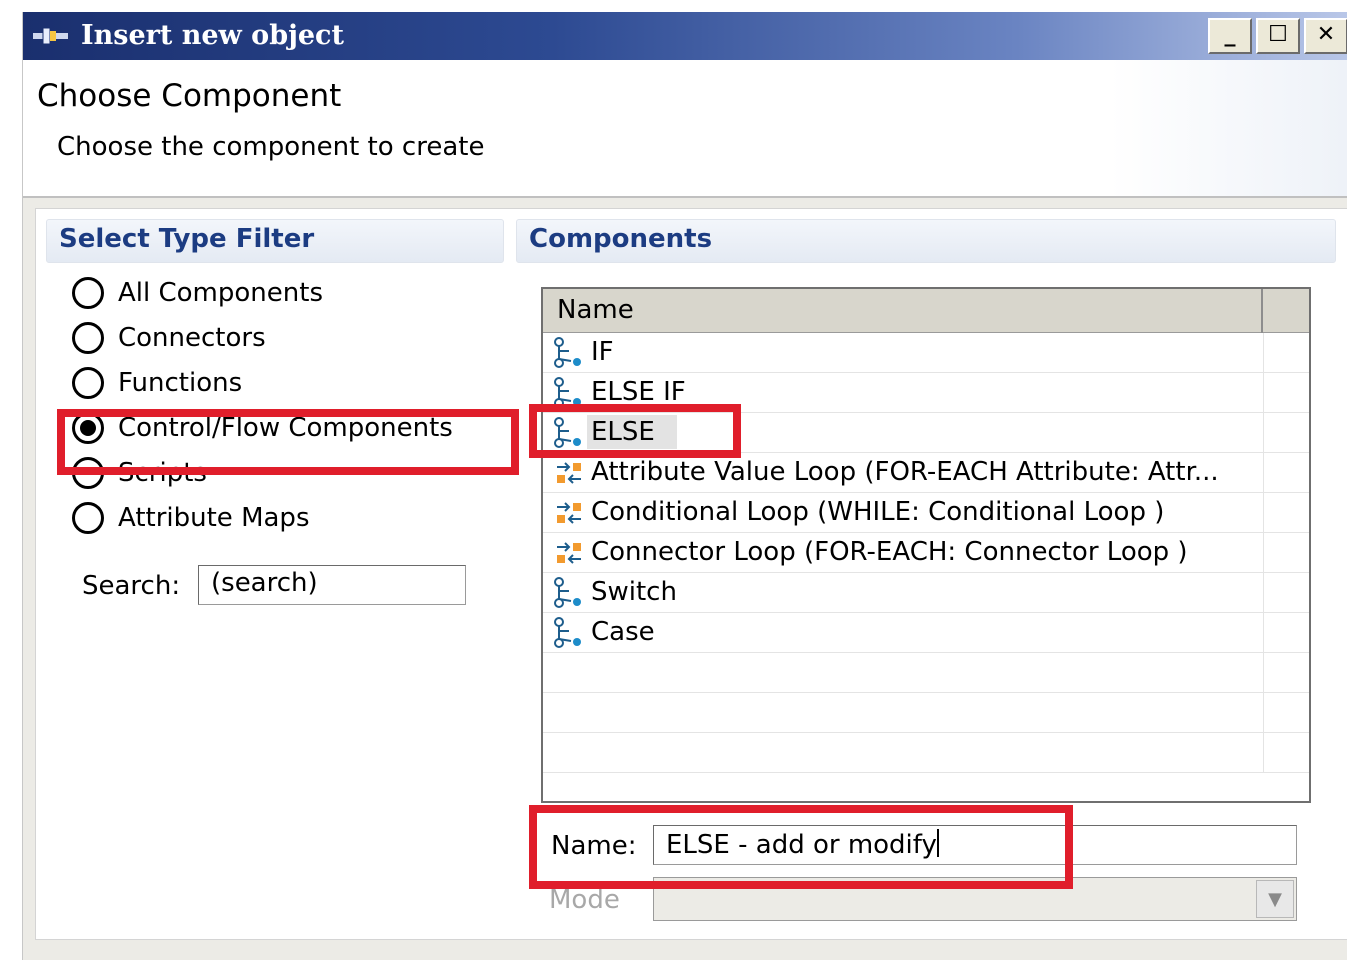 The height and width of the screenshot is (960, 1347). I want to click on row-label: IF, so click(602, 352).